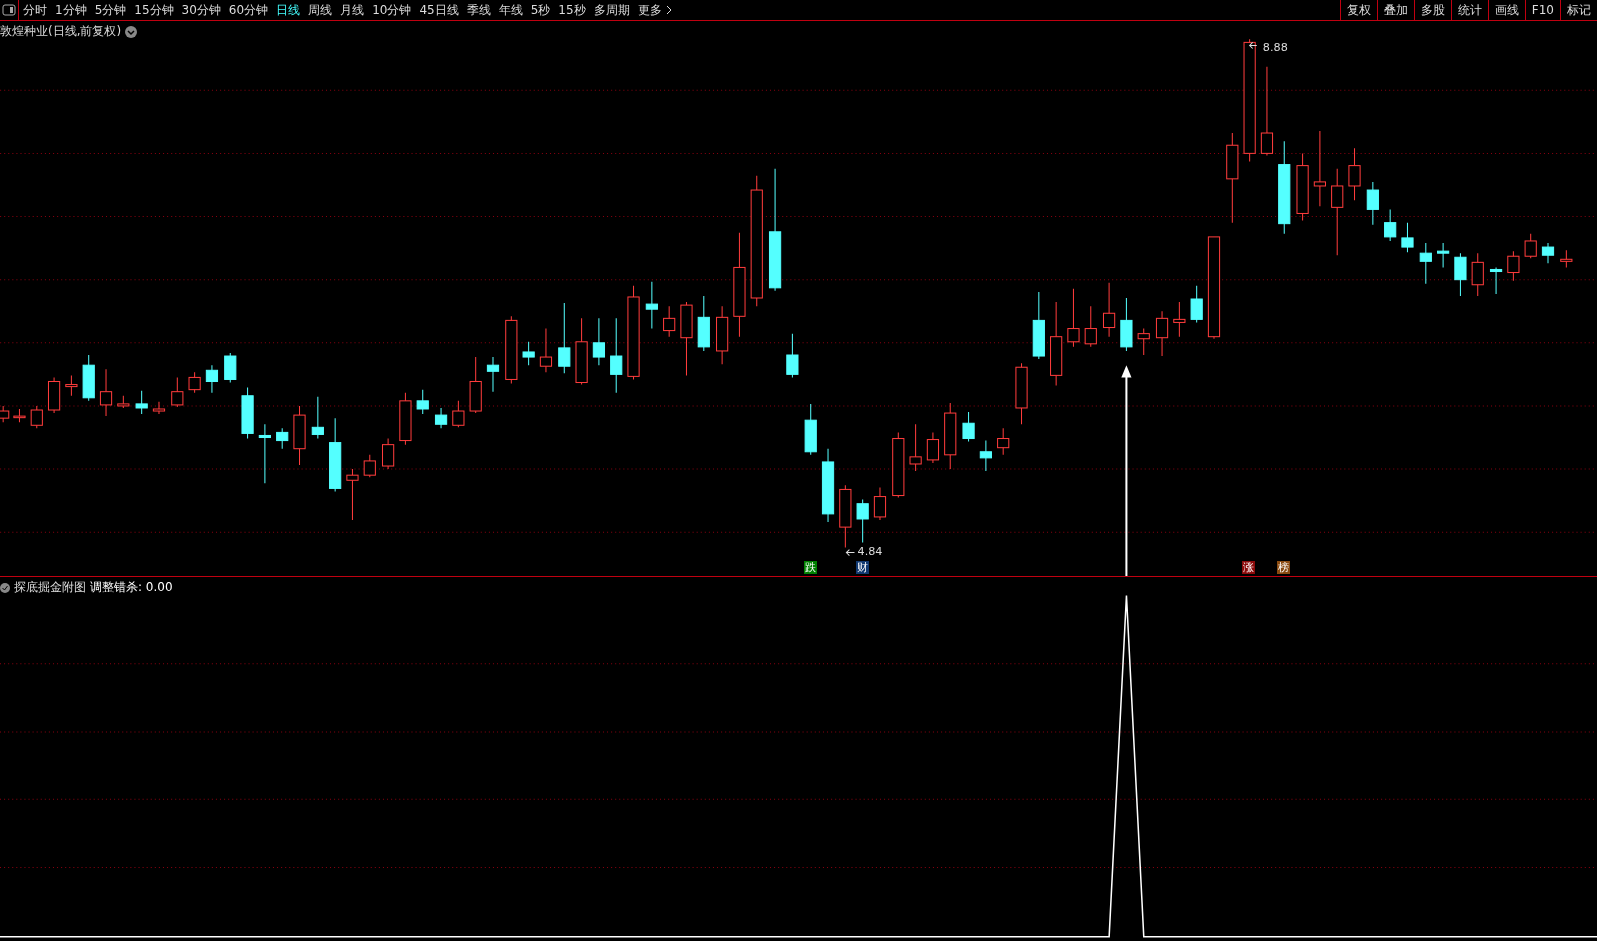  What do you see at coordinates (392, 10) in the screenshot?
I see `period-tab: 10分钟` at bounding box center [392, 10].